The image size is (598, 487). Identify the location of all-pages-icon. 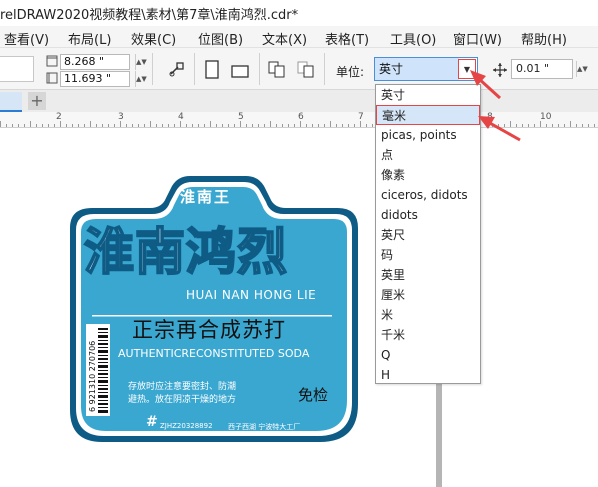
(277, 71).